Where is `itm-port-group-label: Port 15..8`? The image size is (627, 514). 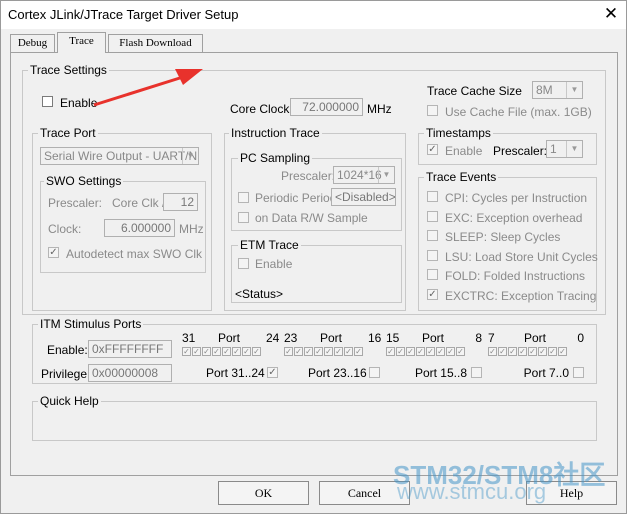 itm-port-group-label: Port 15..8 is located at coordinates (440, 373).